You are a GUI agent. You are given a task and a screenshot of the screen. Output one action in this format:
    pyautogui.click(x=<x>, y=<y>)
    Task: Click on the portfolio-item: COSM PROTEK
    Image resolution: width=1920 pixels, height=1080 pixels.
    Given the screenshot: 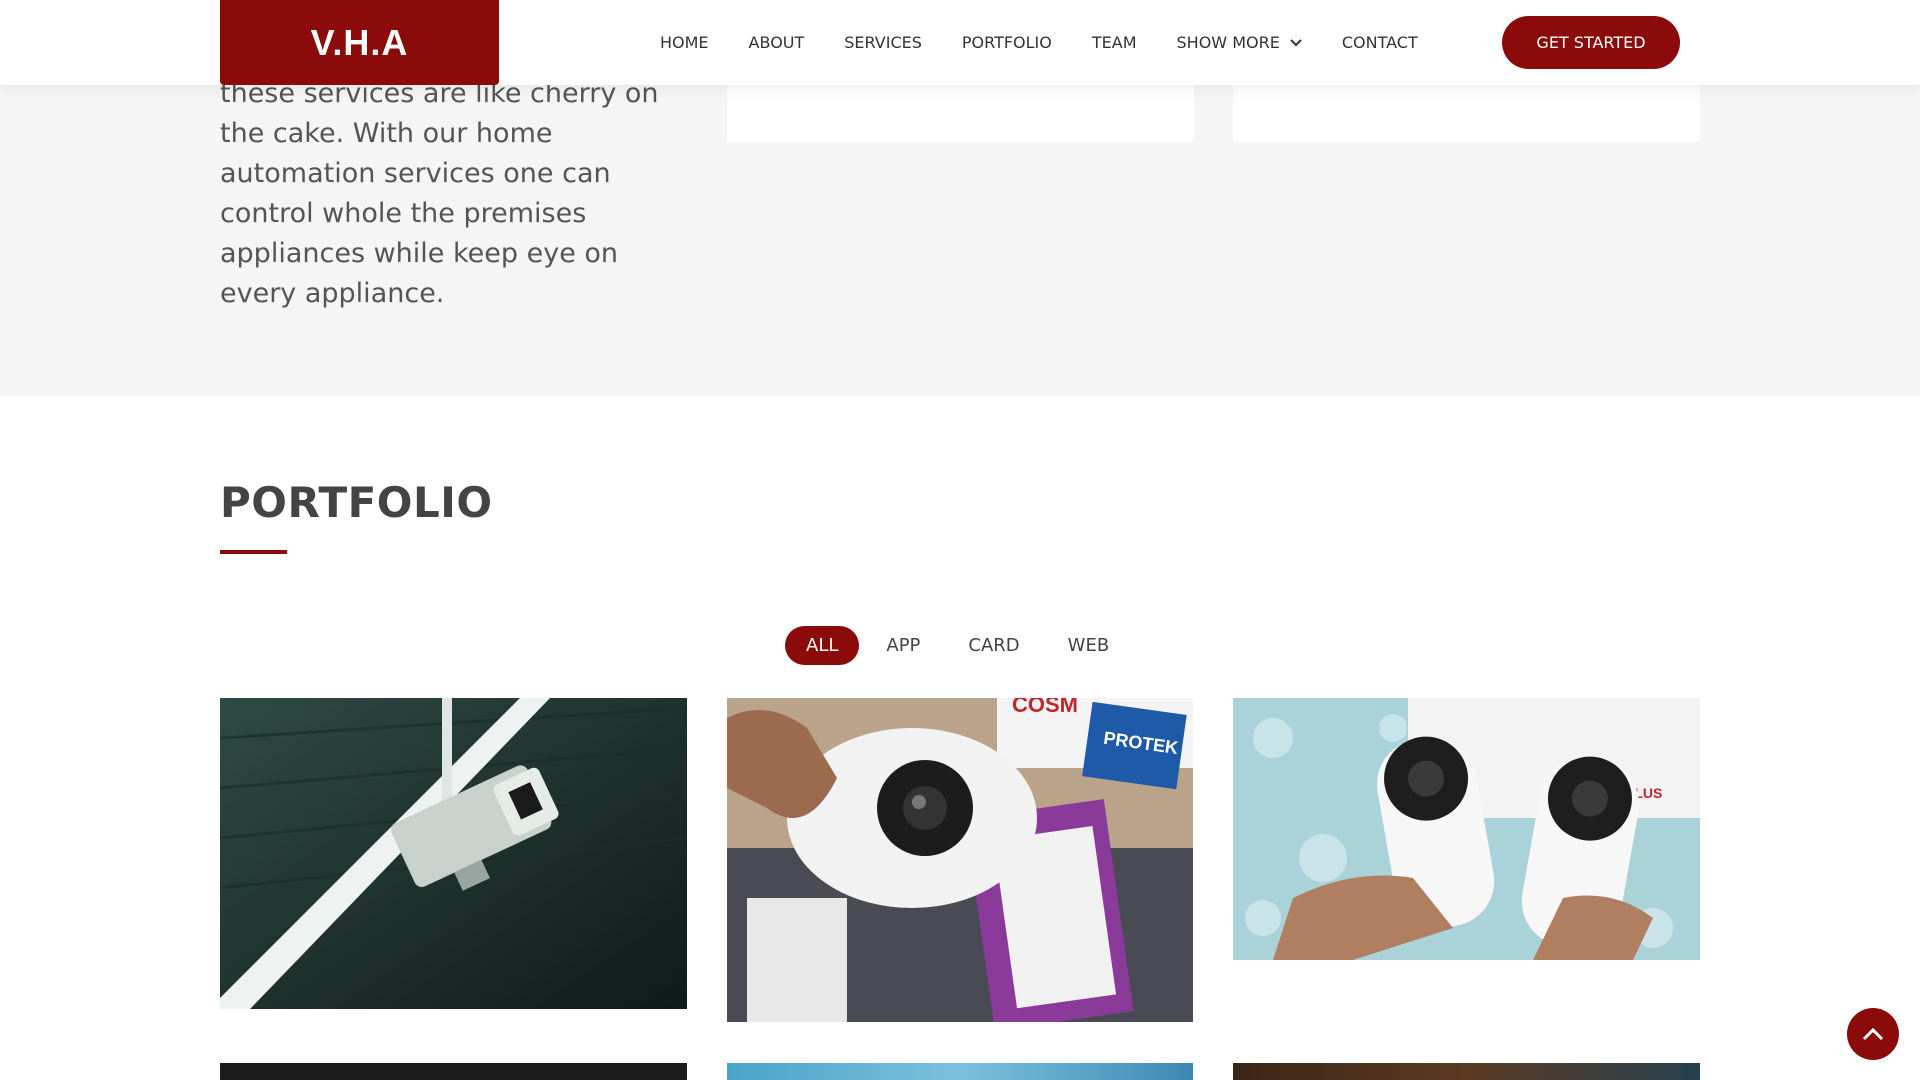 What is the action you would take?
    pyautogui.click(x=960, y=860)
    